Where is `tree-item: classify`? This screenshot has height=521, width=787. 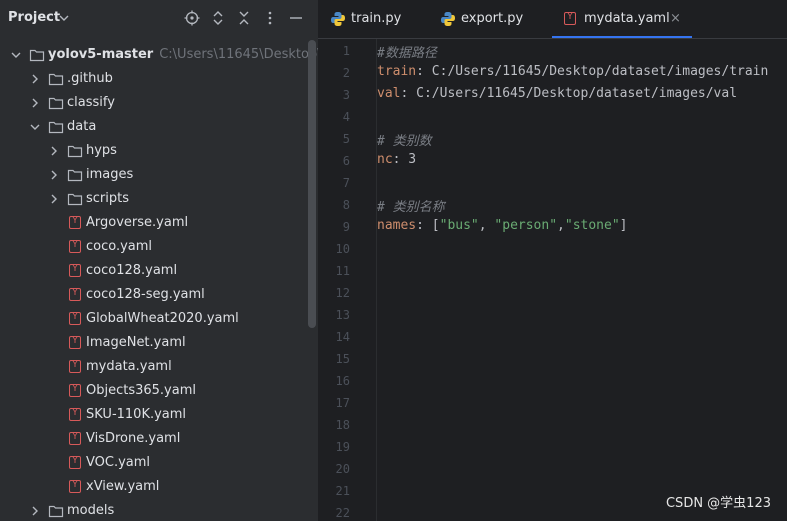
tree-item: classify is located at coordinates (159, 103).